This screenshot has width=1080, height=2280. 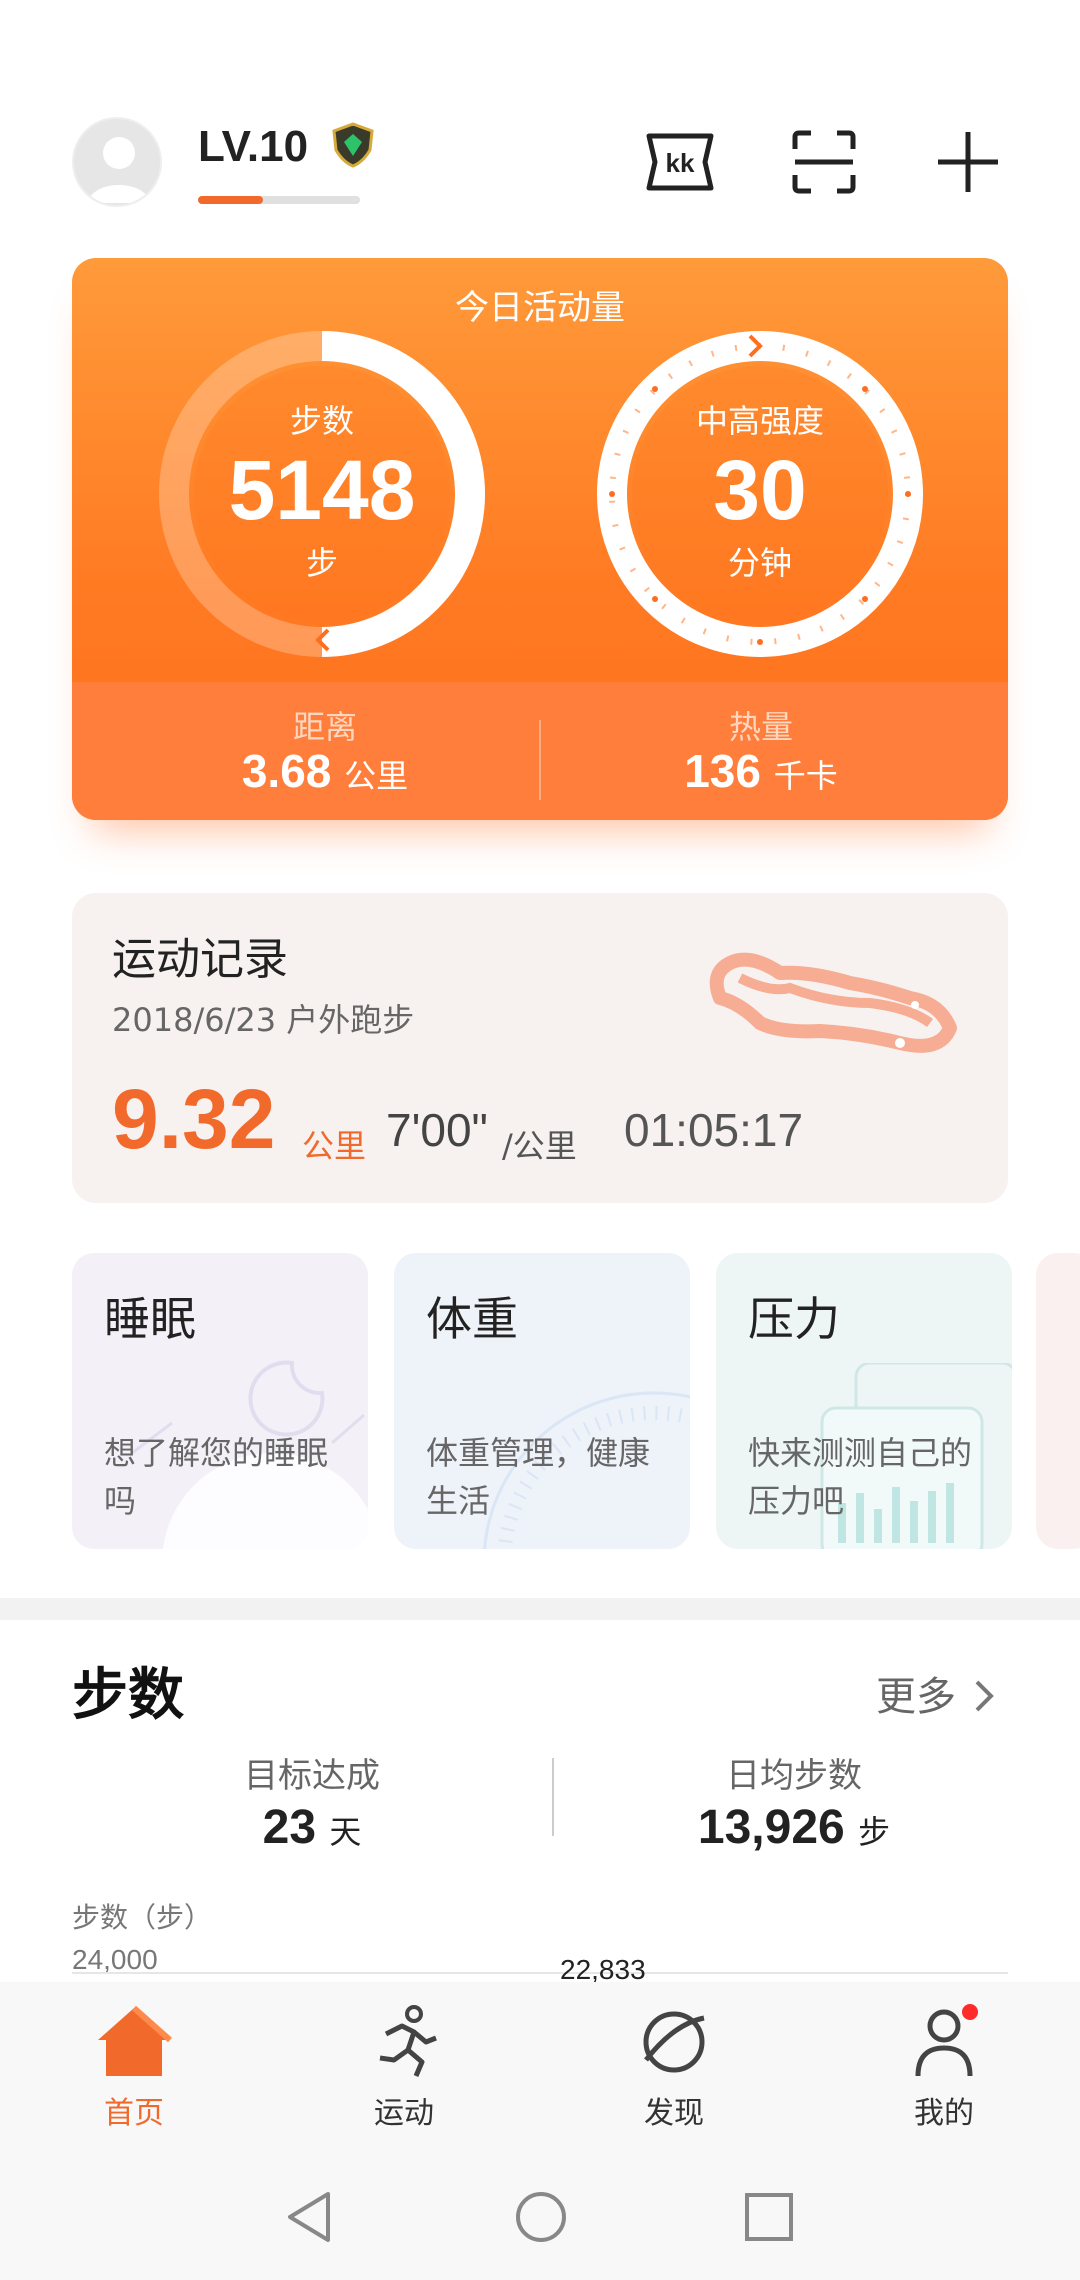 I want to click on stress-title: 压力, so click(x=794, y=1319).